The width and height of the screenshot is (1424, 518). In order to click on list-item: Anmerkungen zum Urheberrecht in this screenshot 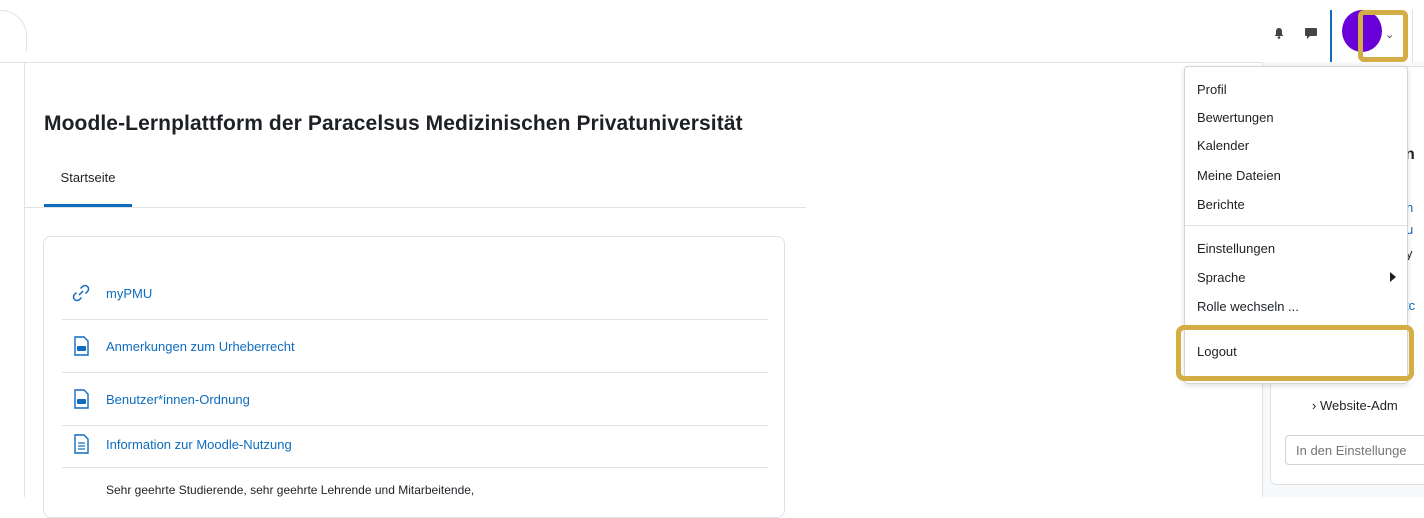, I will do `click(415, 346)`.